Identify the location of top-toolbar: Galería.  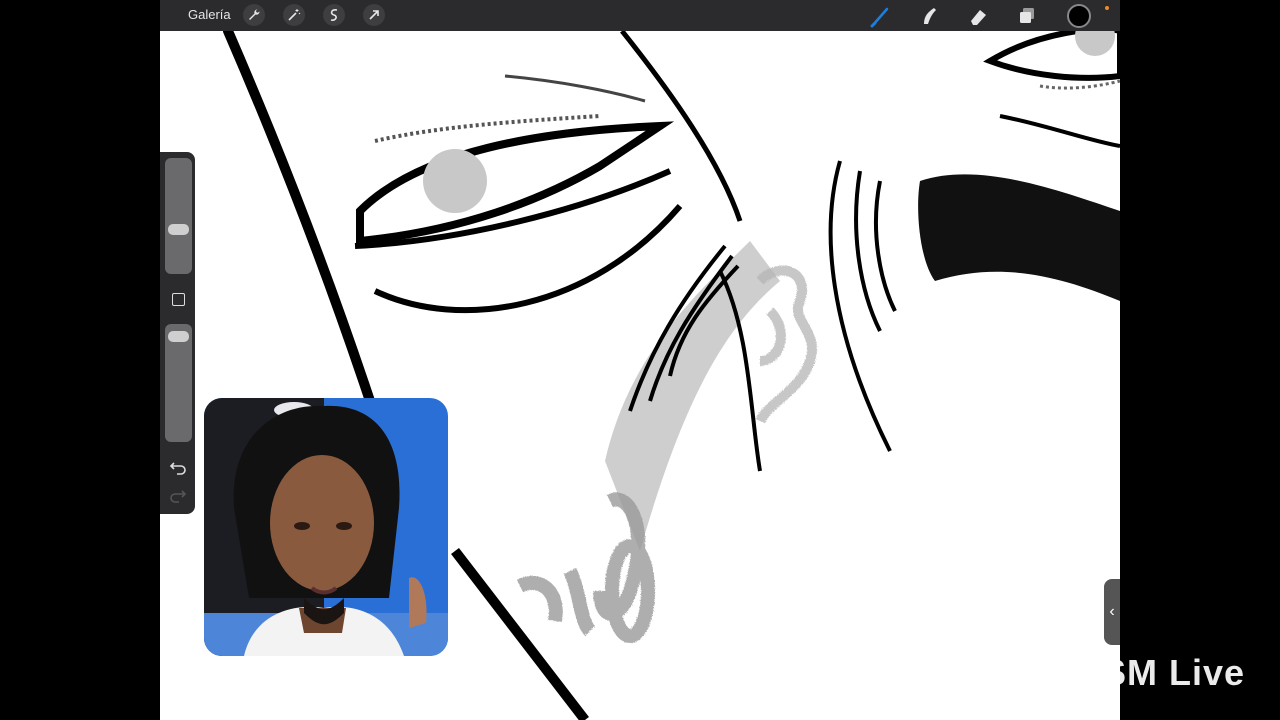
(640, 15).